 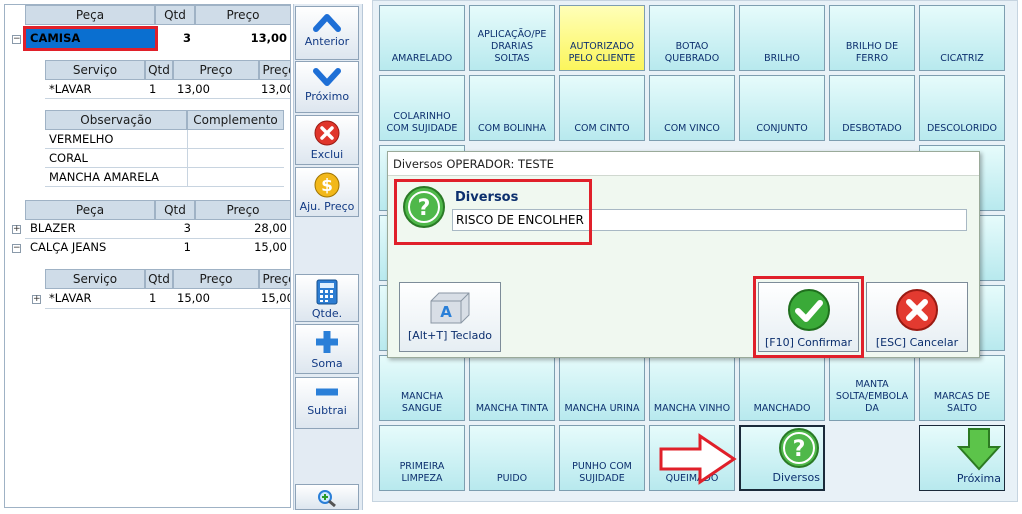 I want to click on plus-icon, so click(x=327, y=342).